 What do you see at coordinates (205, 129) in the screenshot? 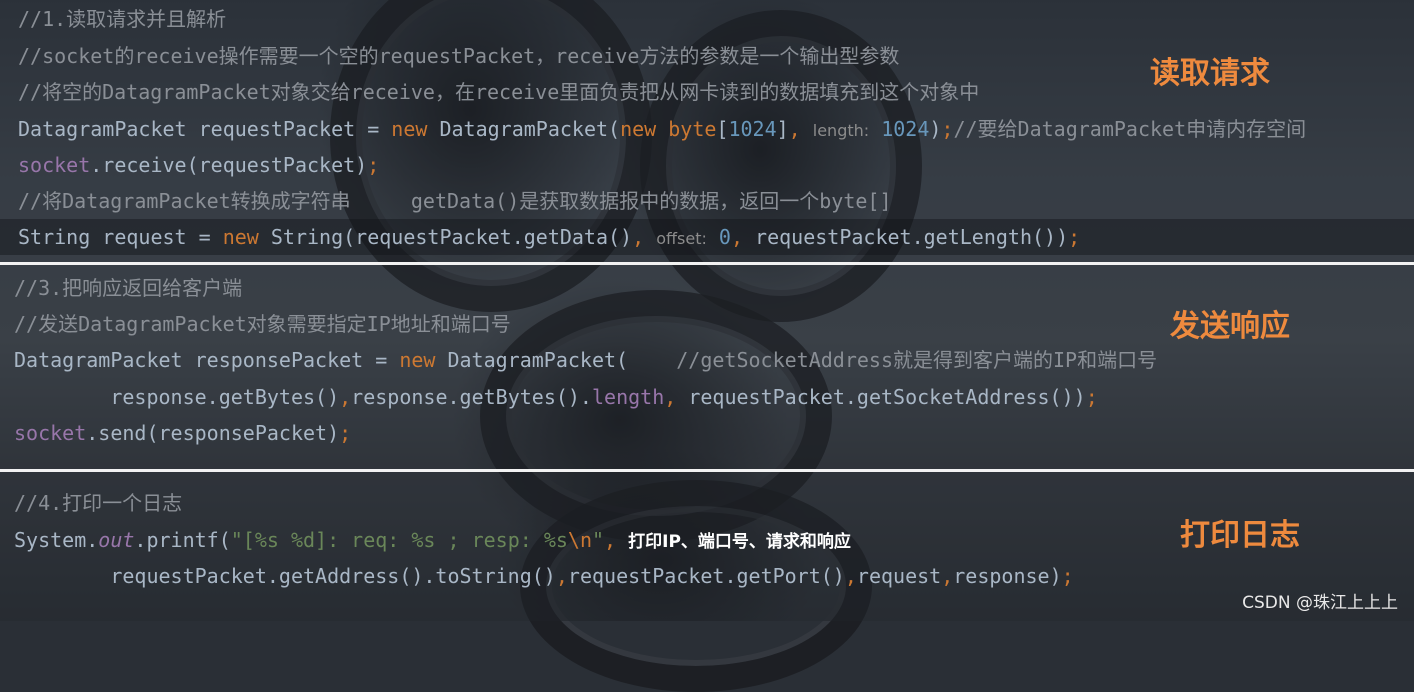
I see `code-token: DatagramPacket requestPacket =` at bounding box center [205, 129].